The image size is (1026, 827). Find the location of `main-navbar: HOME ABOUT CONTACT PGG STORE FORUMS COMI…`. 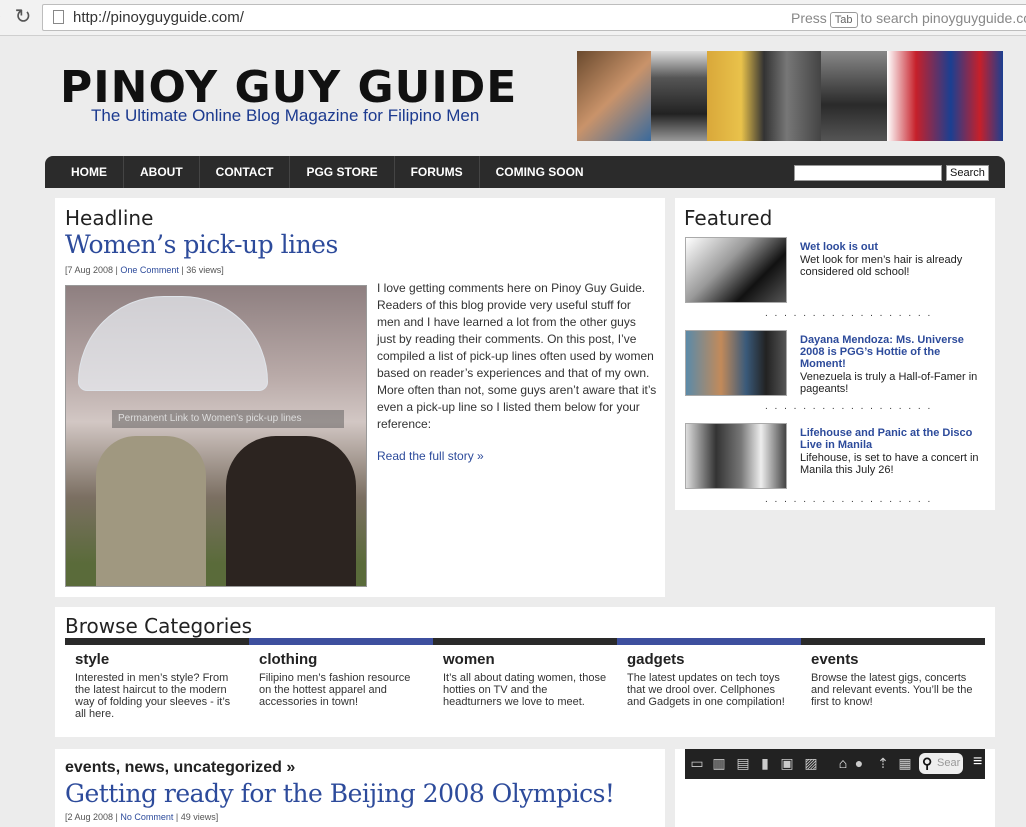

main-navbar: HOME ABOUT CONTACT PGG STORE FORUMS COMI… is located at coordinates (525, 172).